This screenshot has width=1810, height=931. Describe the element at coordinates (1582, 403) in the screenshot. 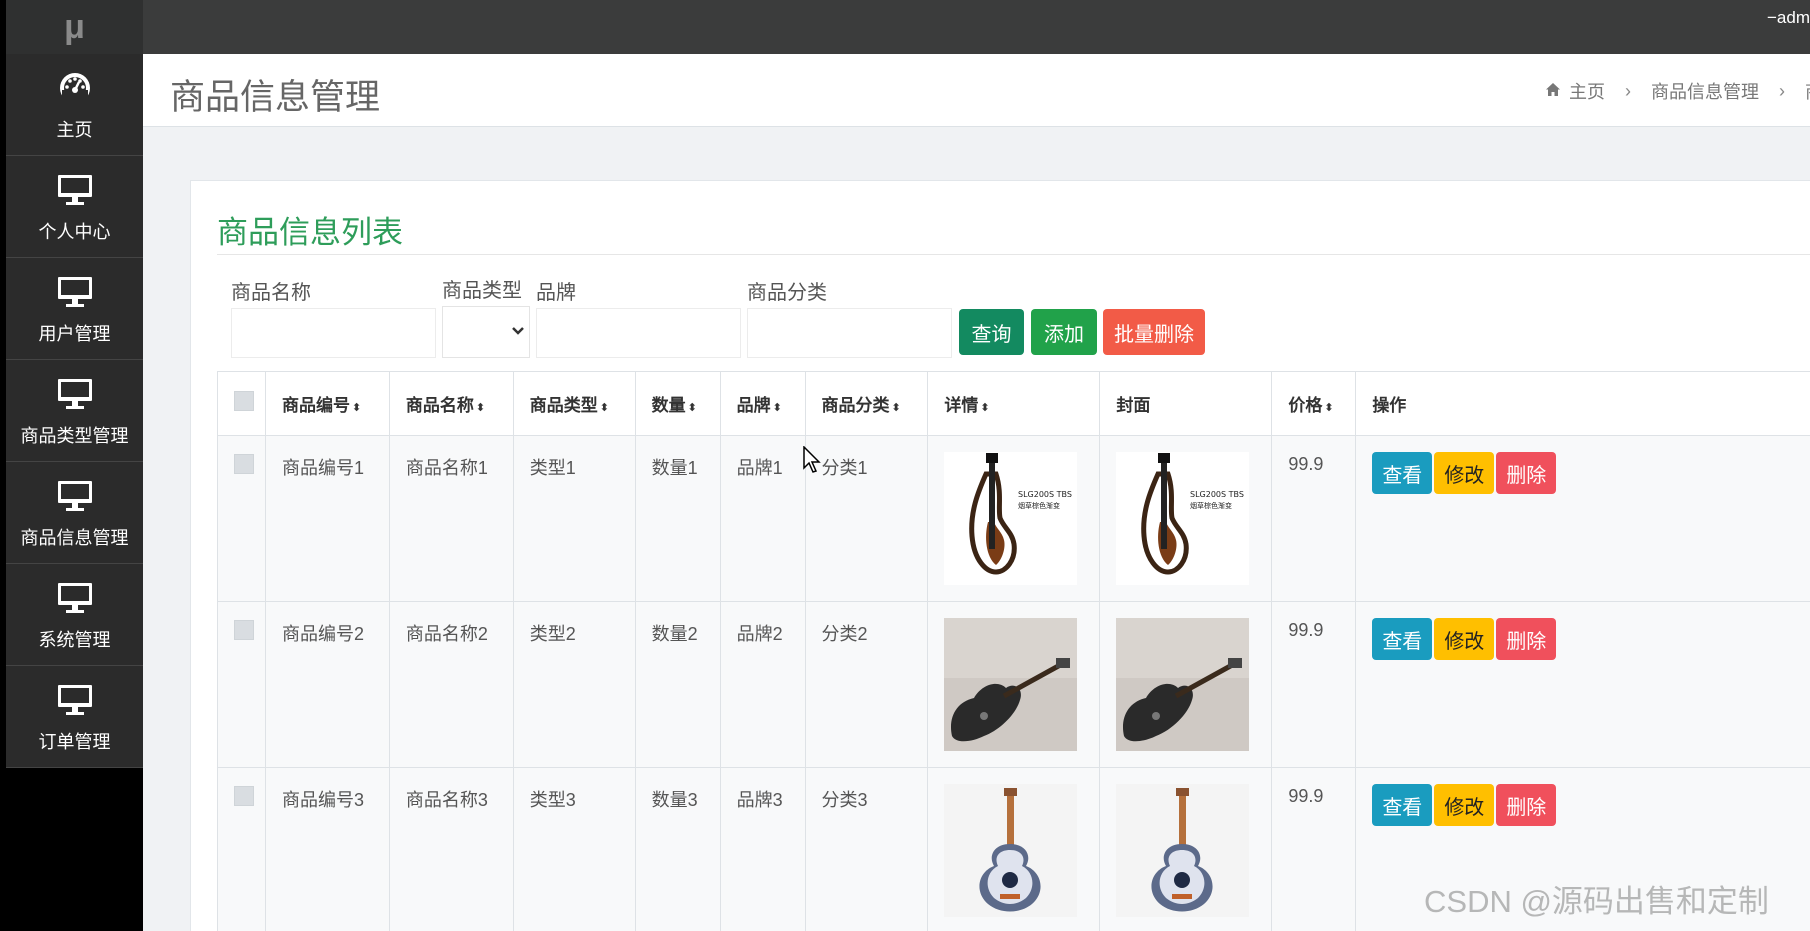

I see `column-header-ops: 操作` at that location.